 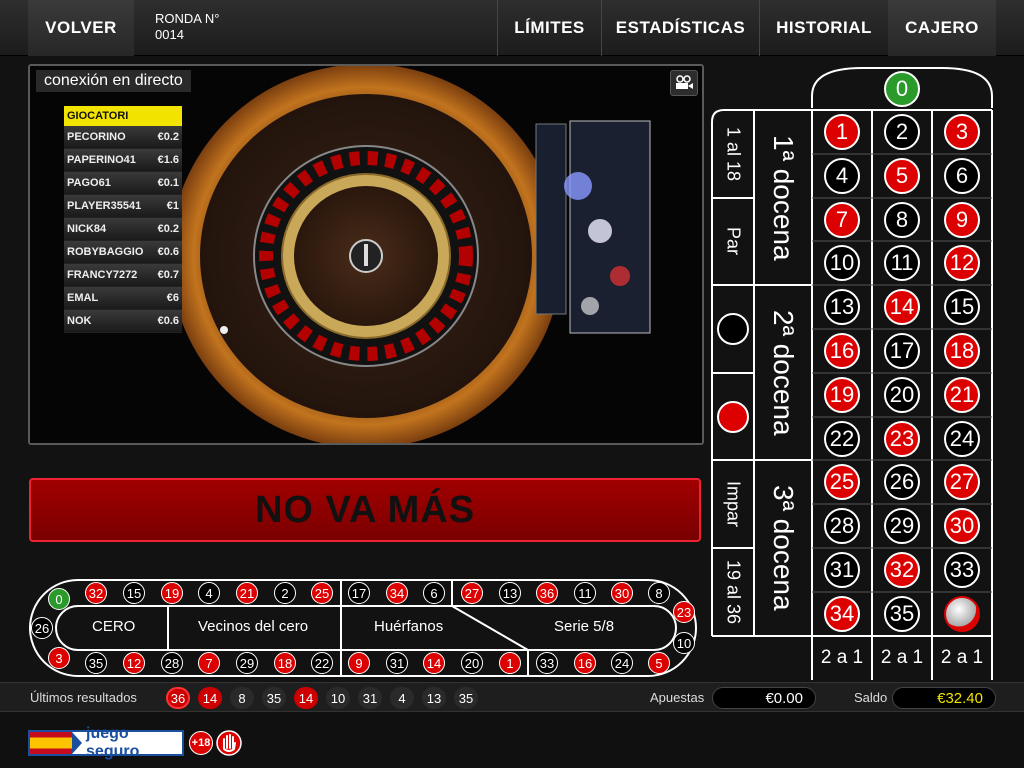 I want to click on cashier-button: CAJERO, so click(x=942, y=28).